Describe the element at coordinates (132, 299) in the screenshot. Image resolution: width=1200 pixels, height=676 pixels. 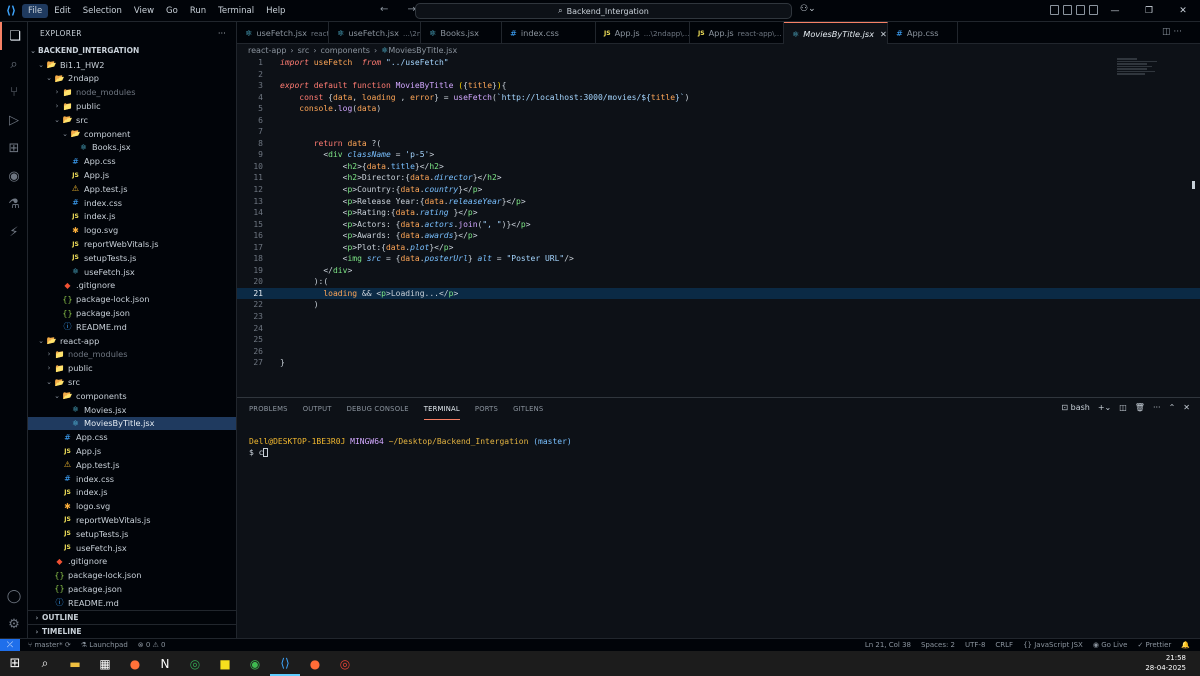
I see `tree-item: {} package-lock.json` at that location.